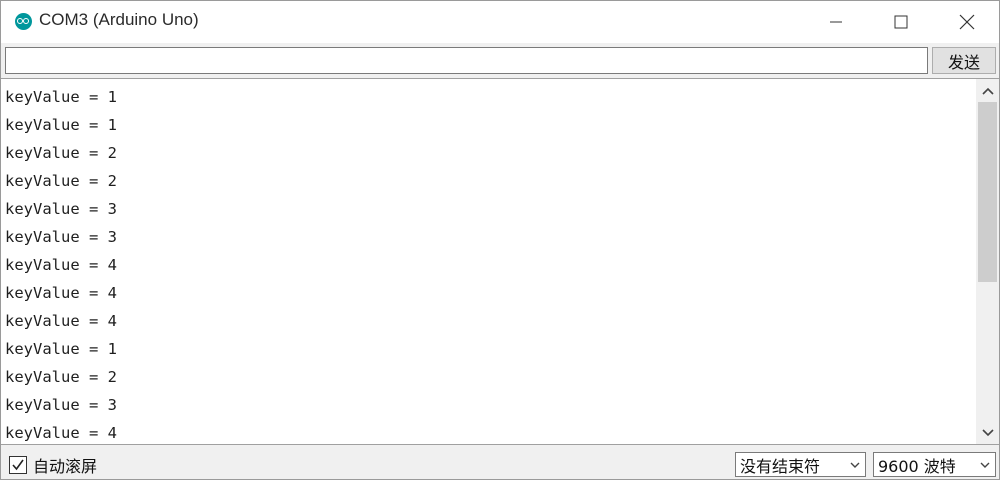  I want to click on minimize-icon, so click(836, 22).